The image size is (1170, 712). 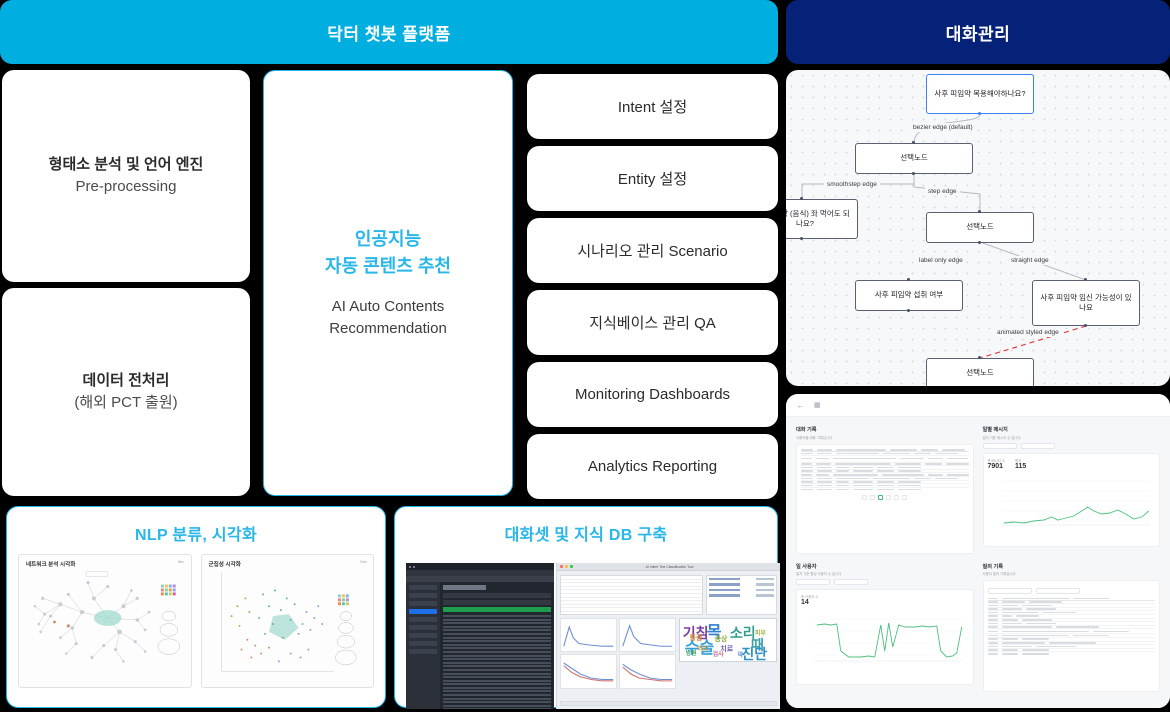 I want to click on classification-table, so click(x=631, y=595).